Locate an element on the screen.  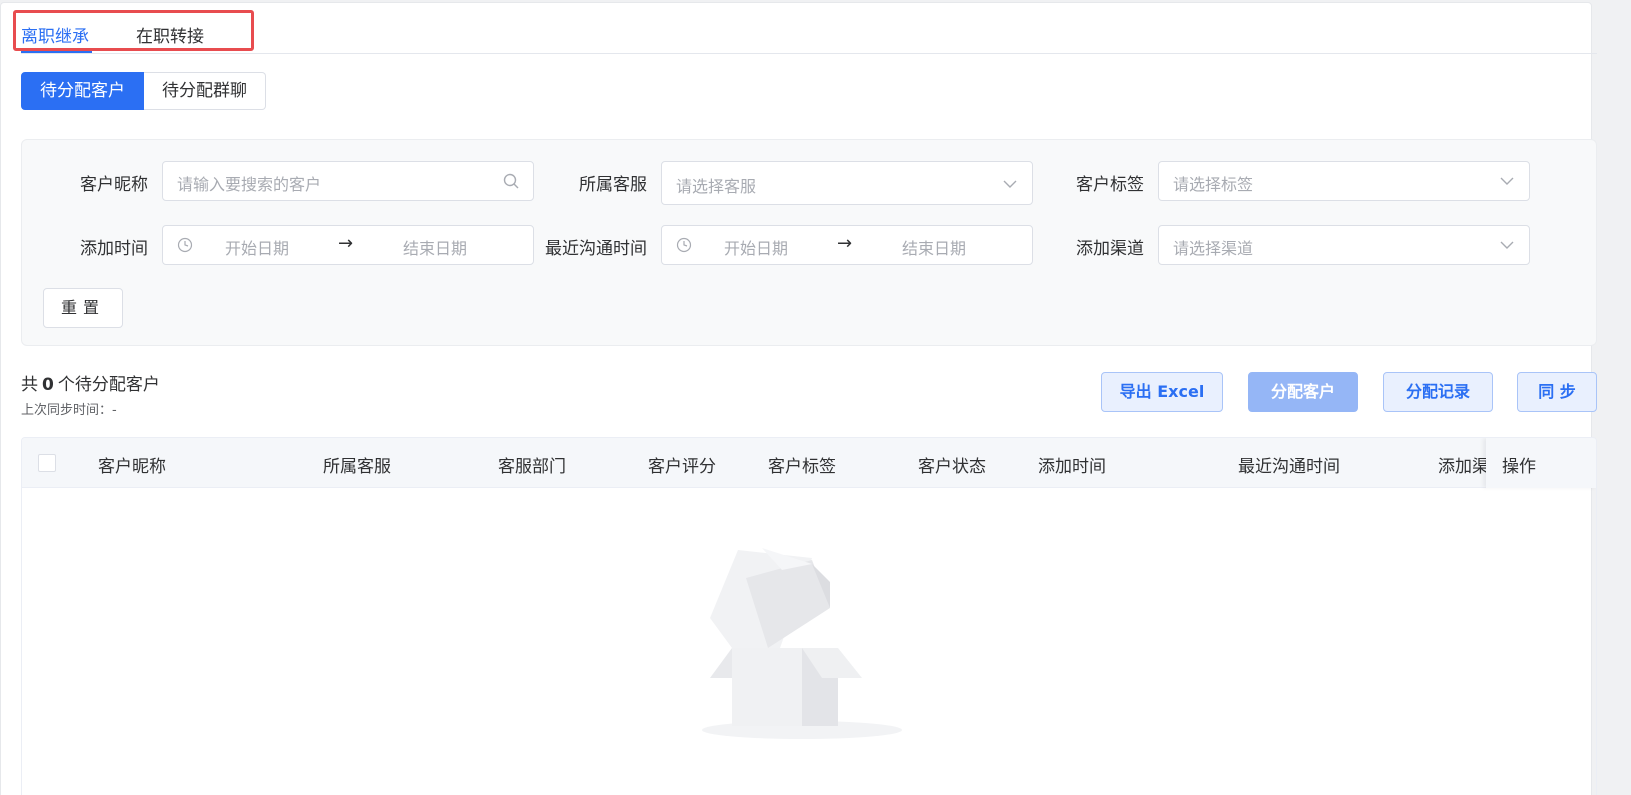
col-nickname: 客户昵称 is located at coordinates (132, 464).